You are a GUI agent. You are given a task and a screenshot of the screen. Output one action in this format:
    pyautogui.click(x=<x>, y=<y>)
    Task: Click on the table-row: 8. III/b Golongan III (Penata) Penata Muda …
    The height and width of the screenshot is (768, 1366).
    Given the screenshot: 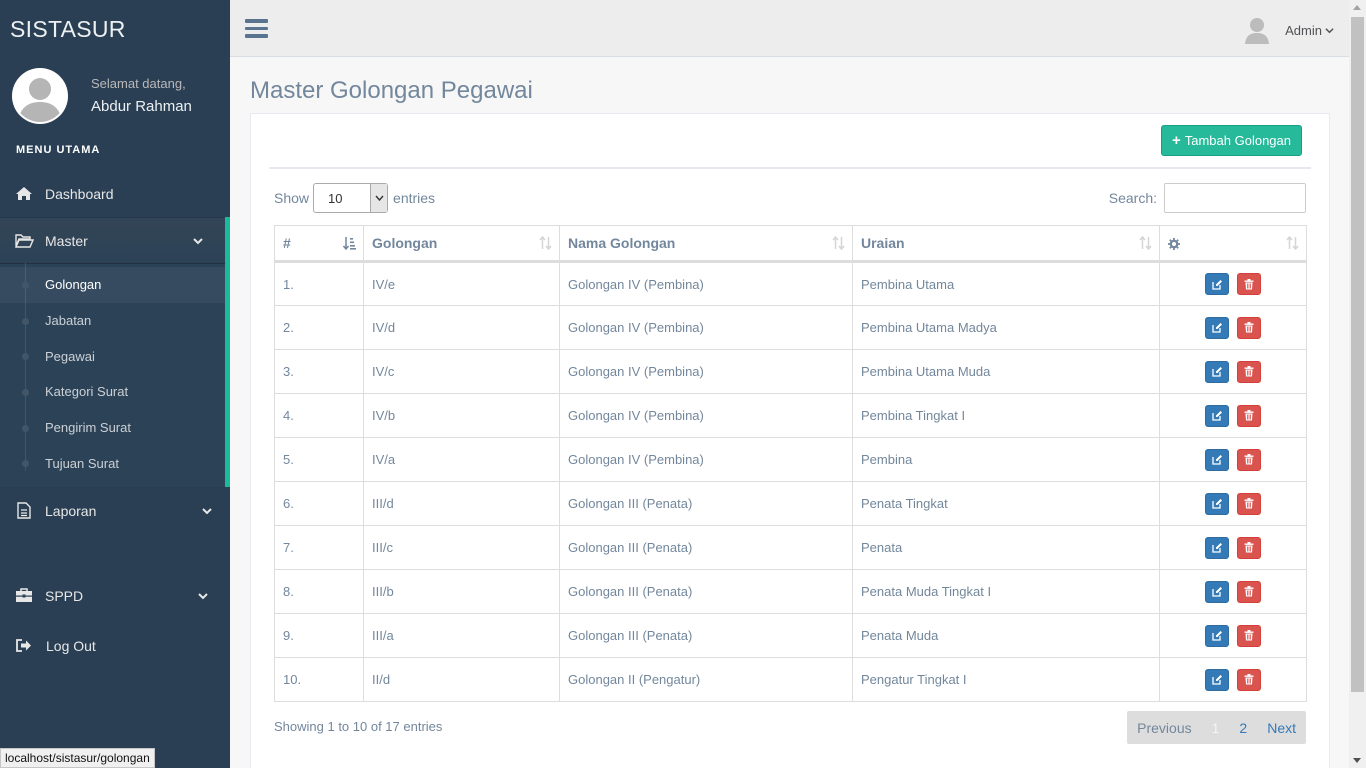 What is the action you would take?
    pyautogui.click(x=790, y=591)
    